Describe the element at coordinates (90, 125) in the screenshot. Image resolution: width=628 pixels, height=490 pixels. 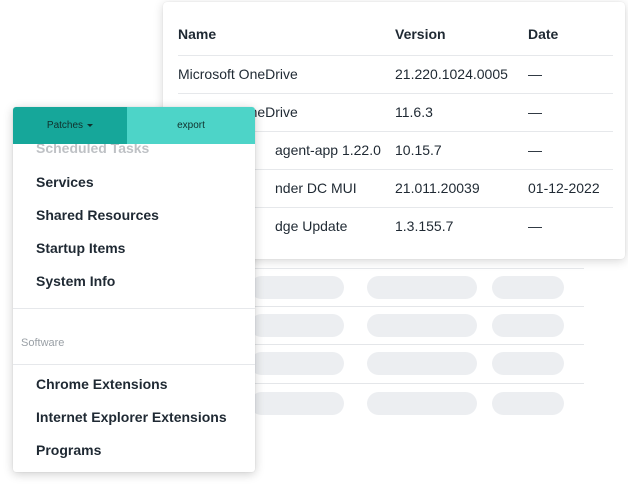
I see `caret-down-icon` at that location.